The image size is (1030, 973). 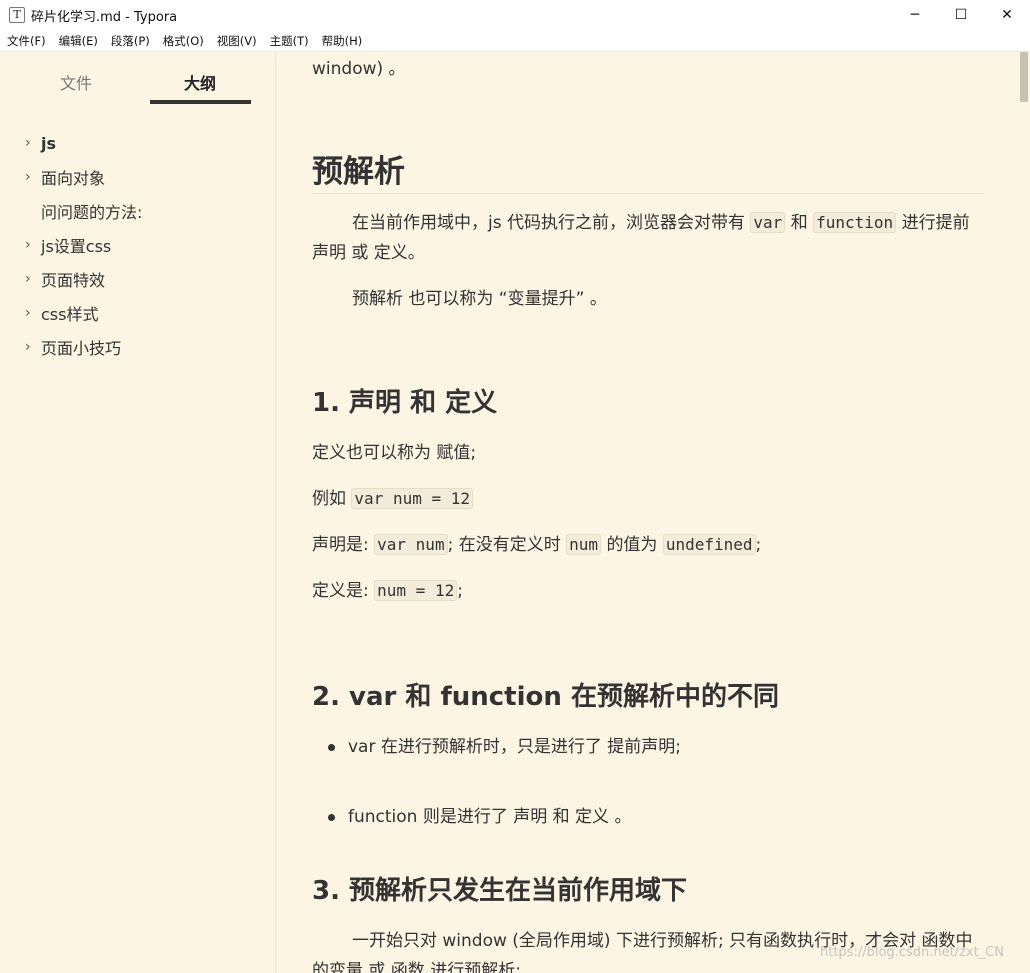 I want to click on outline-item-label: js, so click(x=49, y=143).